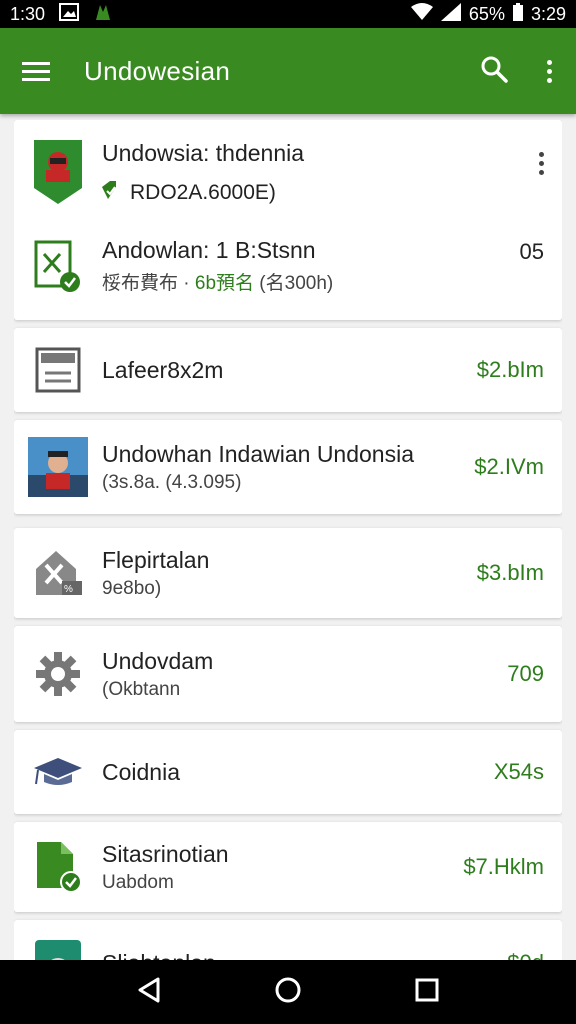 The width and height of the screenshot is (576, 1024). I want to click on item-value: 05, so click(531, 251).